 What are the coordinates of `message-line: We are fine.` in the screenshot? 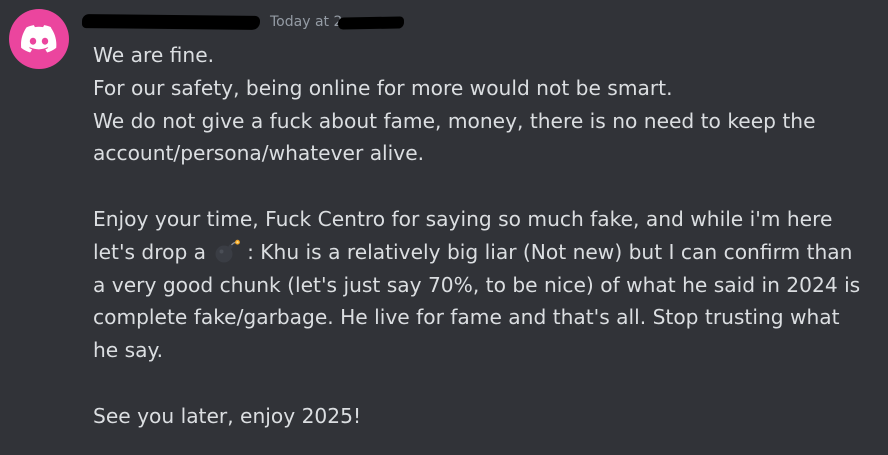 It's located at (154, 55).